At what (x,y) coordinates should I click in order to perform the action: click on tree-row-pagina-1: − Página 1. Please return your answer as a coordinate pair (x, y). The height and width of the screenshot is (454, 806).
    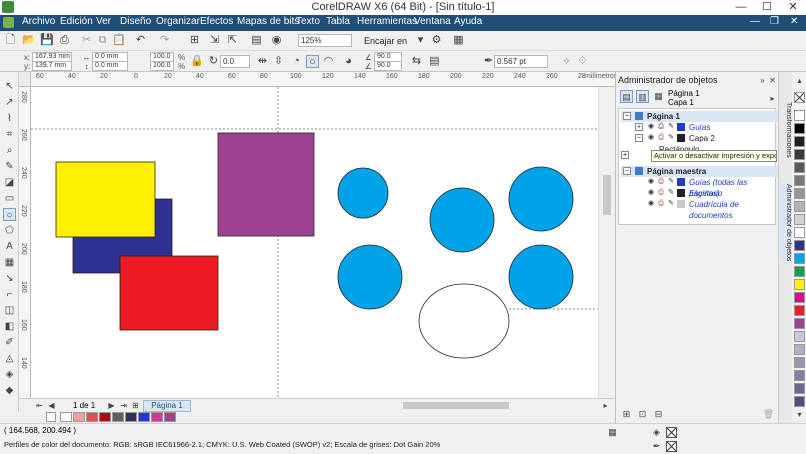
    Looking at the image, I should click on (700, 116).